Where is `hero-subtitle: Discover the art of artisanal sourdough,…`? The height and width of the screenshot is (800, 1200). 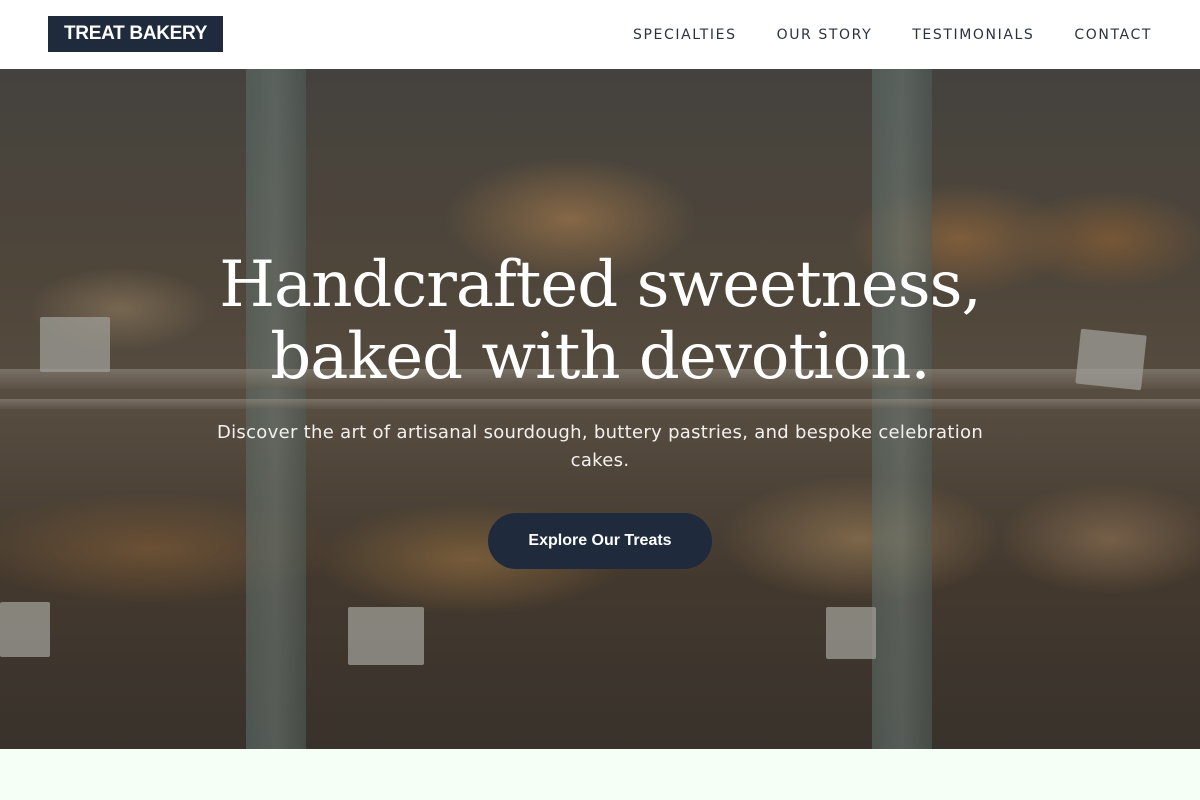 hero-subtitle: Discover the art of artisanal sourdough,… is located at coordinates (600, 446).